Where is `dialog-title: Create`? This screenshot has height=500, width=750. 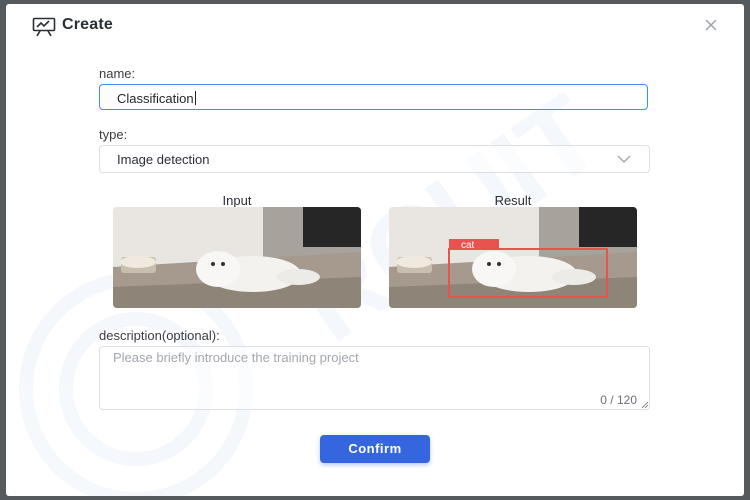 dialog-title: Create is located at coordinates (88, 24).